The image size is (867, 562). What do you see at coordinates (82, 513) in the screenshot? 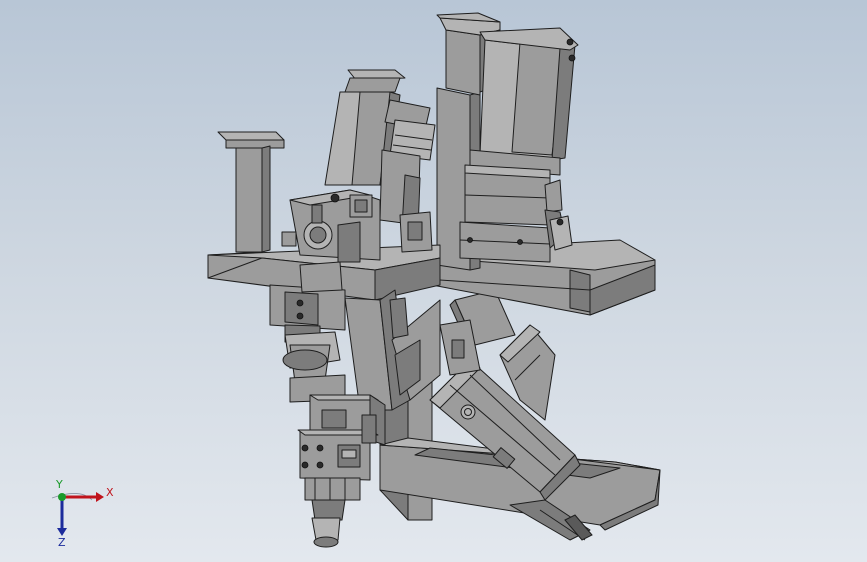
I see `orientation-triad: X Y Z` at bounding box center [82, 513].